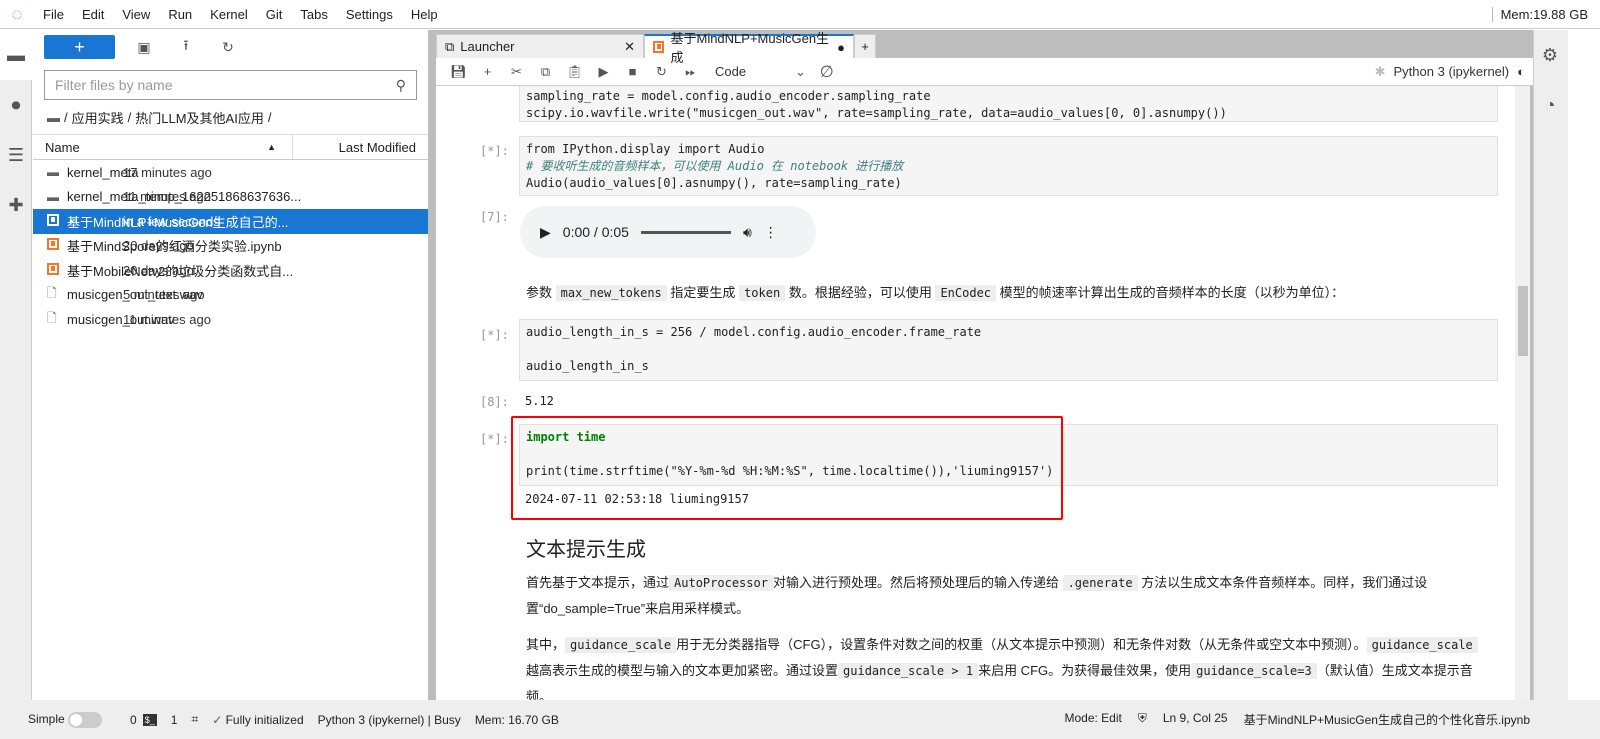  What do you see at coordinates (1195, 719) in the screenshot?
I see `cursor-position: Ln 9, Col 25` at bounding box center [1195, 719].